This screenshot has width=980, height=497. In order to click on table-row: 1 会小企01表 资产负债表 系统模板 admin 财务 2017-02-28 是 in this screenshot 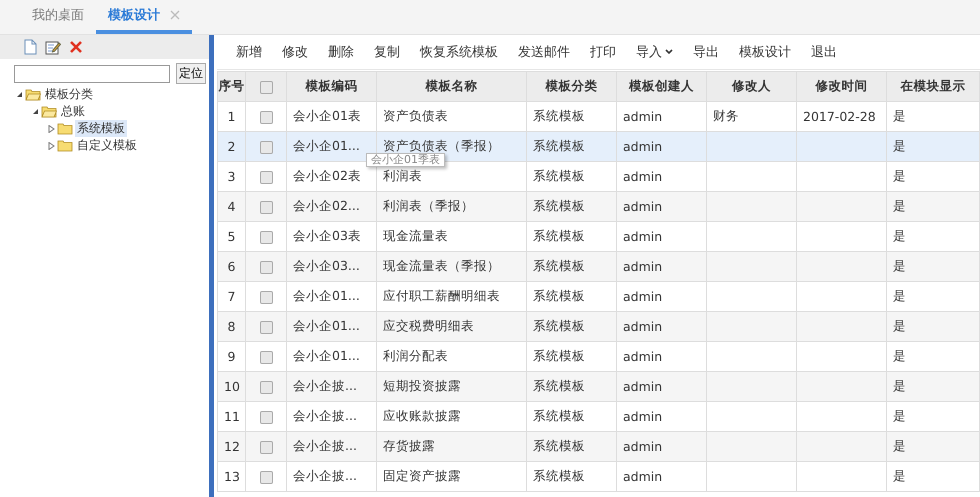, I will do `click(599, 117)`.